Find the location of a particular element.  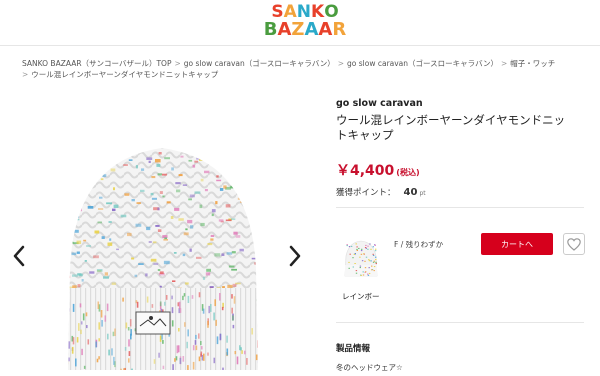

breadcrumb-top: SANKO BAZAAR（サンコーバザール）TOP is located at coordinates (96, 63).